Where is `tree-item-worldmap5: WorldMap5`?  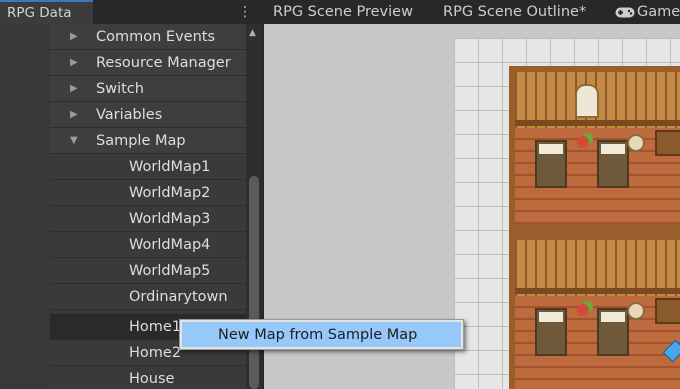
tree-item-worldmap5: WorldMap5 is located at coordinates (148, 271).